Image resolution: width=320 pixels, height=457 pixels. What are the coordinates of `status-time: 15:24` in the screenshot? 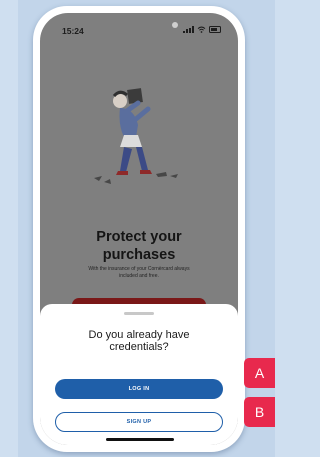 It's located at (73, 31).